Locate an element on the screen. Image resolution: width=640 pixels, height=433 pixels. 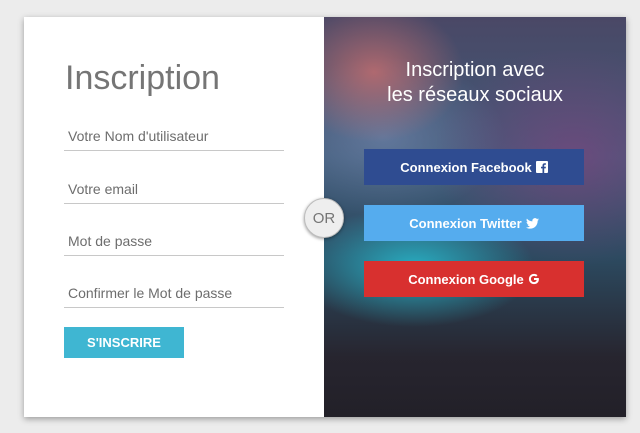
social-title: Inscription avec les réseaux sociaux is located at coordinates (475, 83).